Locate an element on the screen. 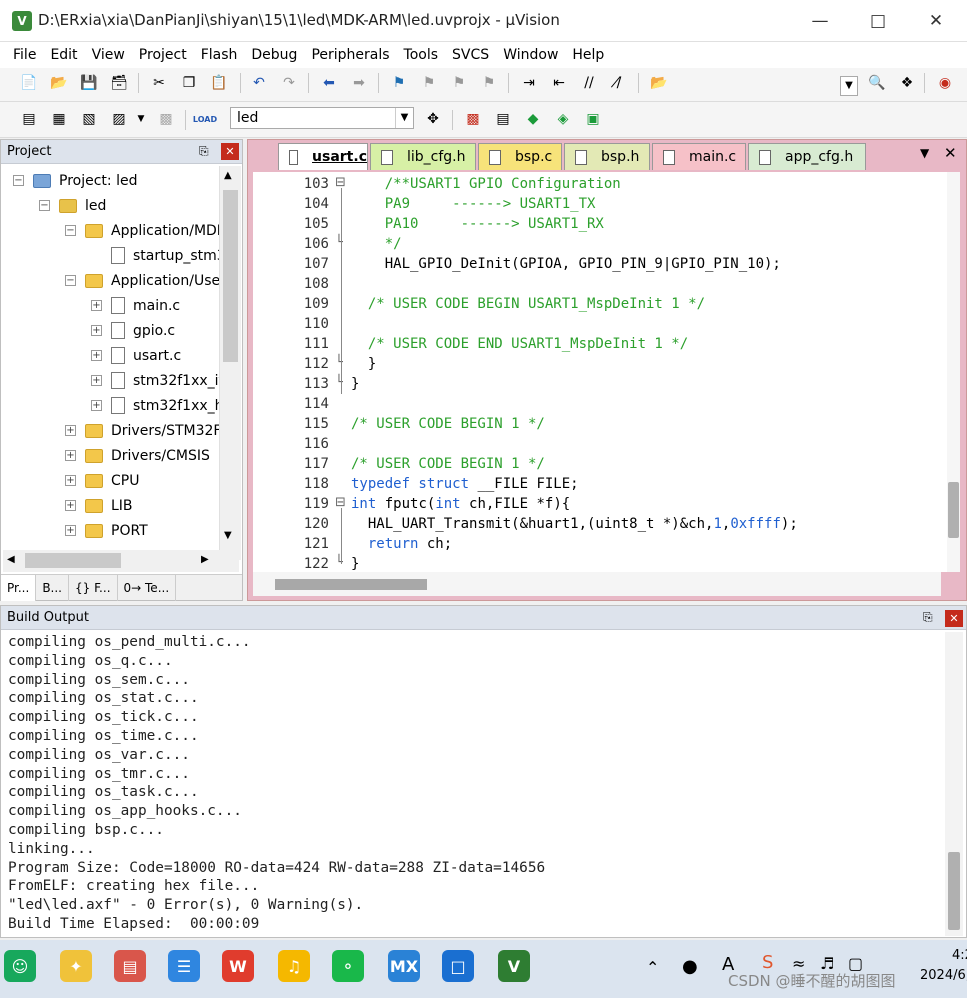  unindent-icon: ⇤ is located at coordinates (559, 83).